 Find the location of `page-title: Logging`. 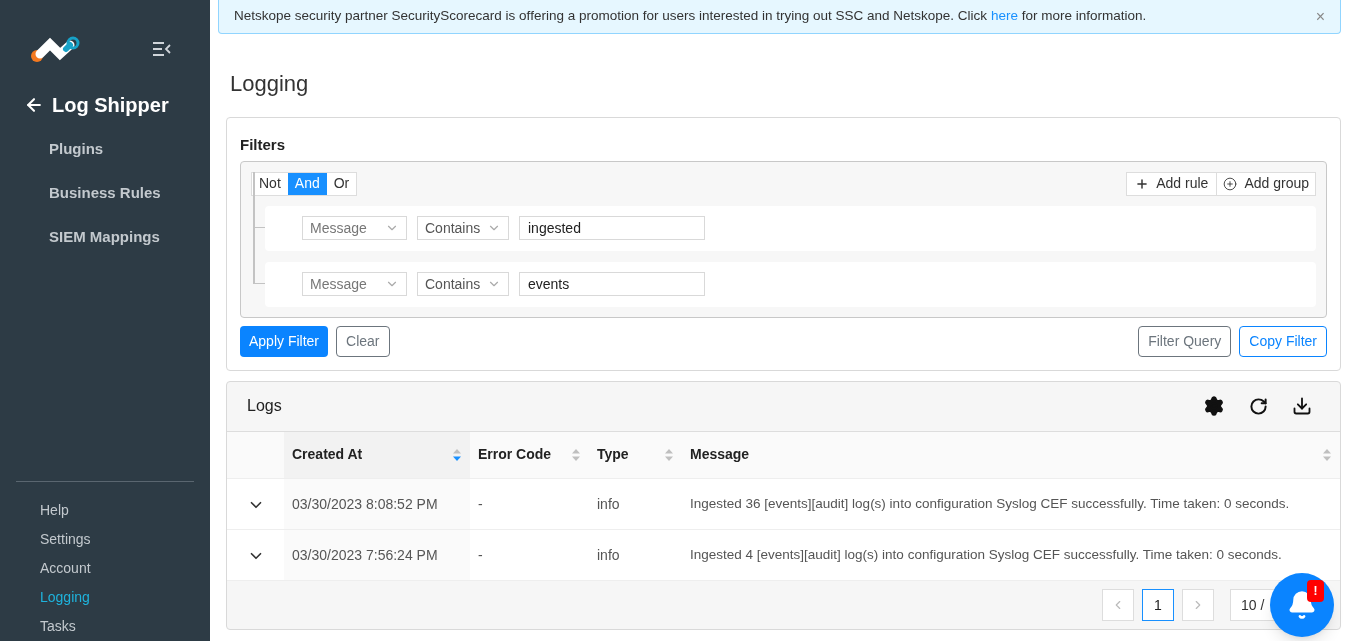

page-title: Logging is located at coordinates (270, 84).